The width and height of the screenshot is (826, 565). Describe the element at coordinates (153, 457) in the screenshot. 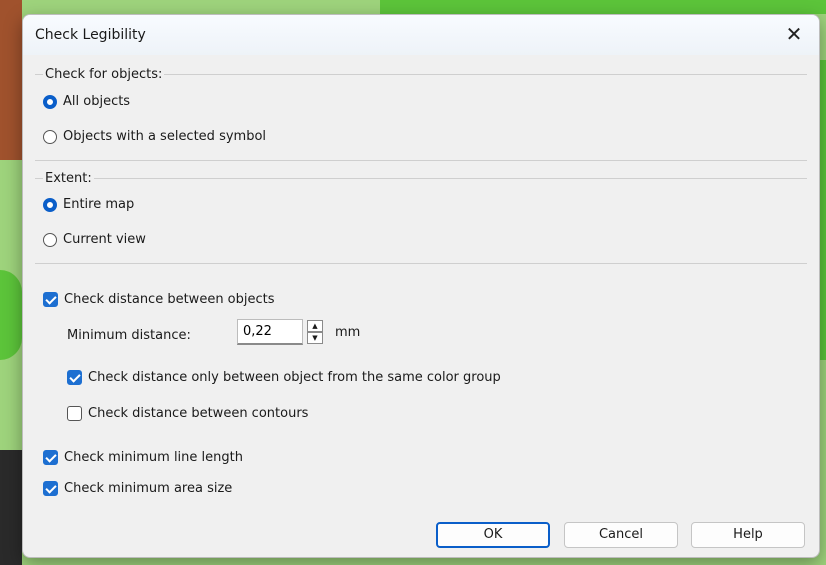

I see `line-length-label: Check minimum line length` at that location.